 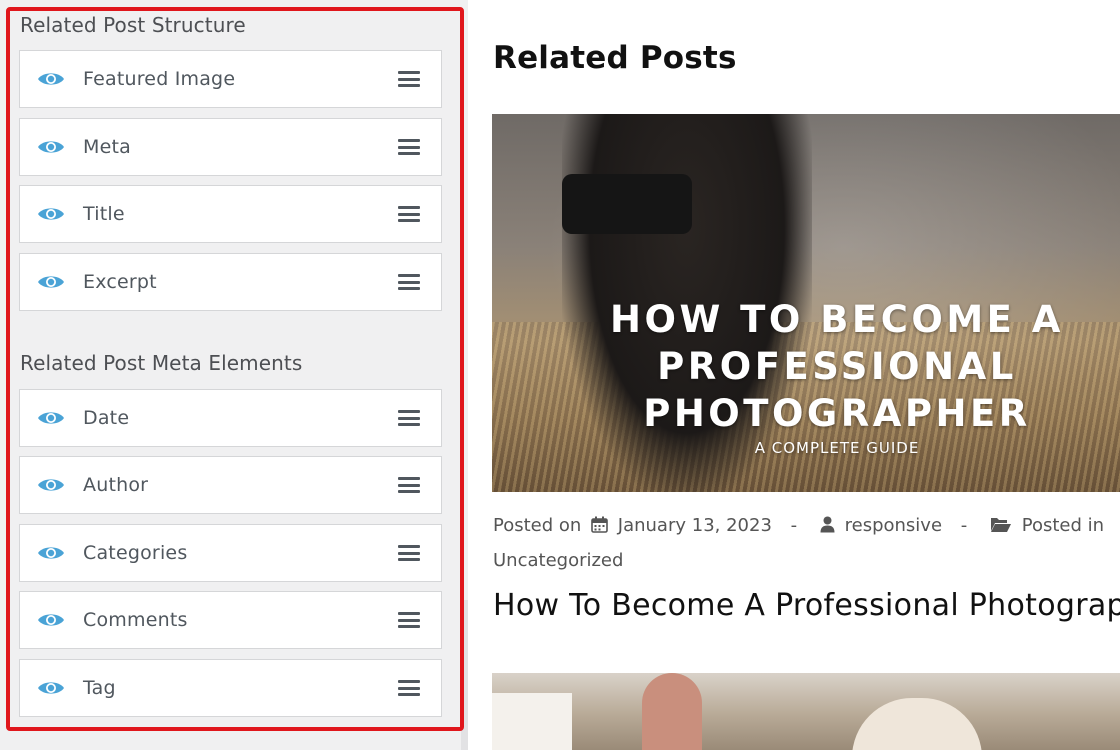 What do you see at coordinates (695, 525) in the screenshot?
I see `post-date: January 13, 2023` at bounding box center [695, 525].